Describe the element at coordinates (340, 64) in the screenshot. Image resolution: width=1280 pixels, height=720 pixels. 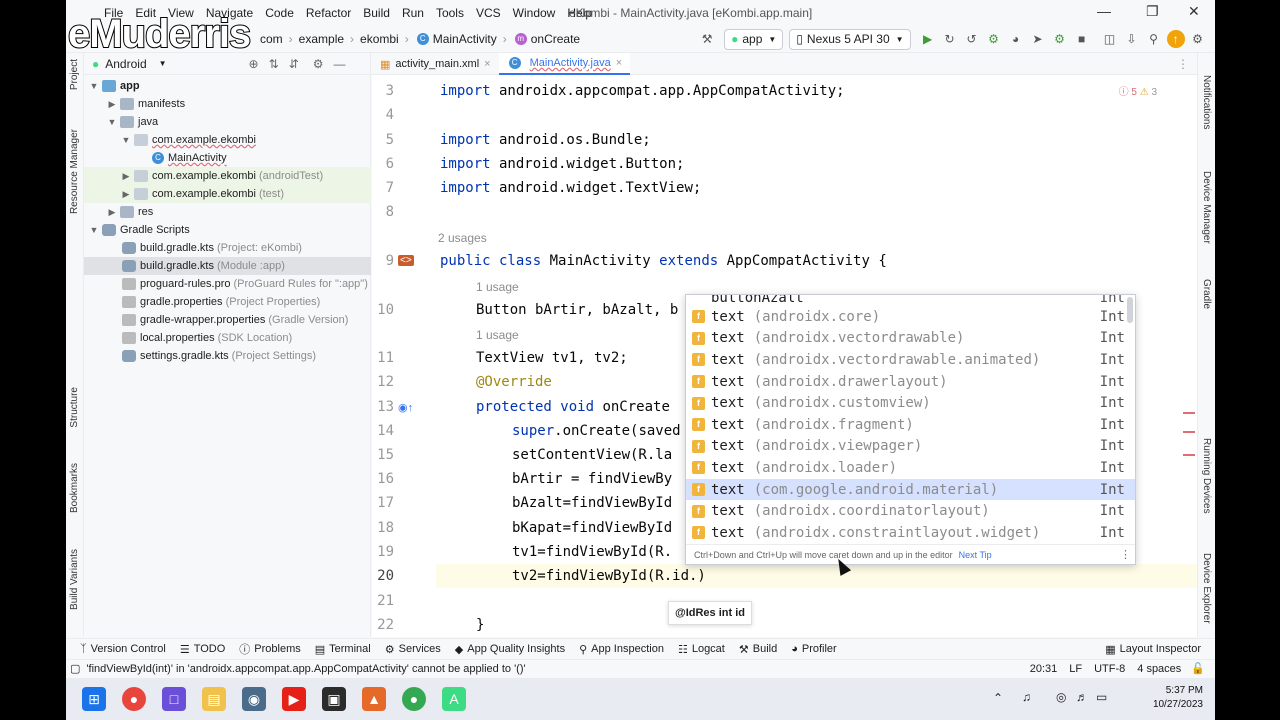
I see `hide-icon: —` at that location.